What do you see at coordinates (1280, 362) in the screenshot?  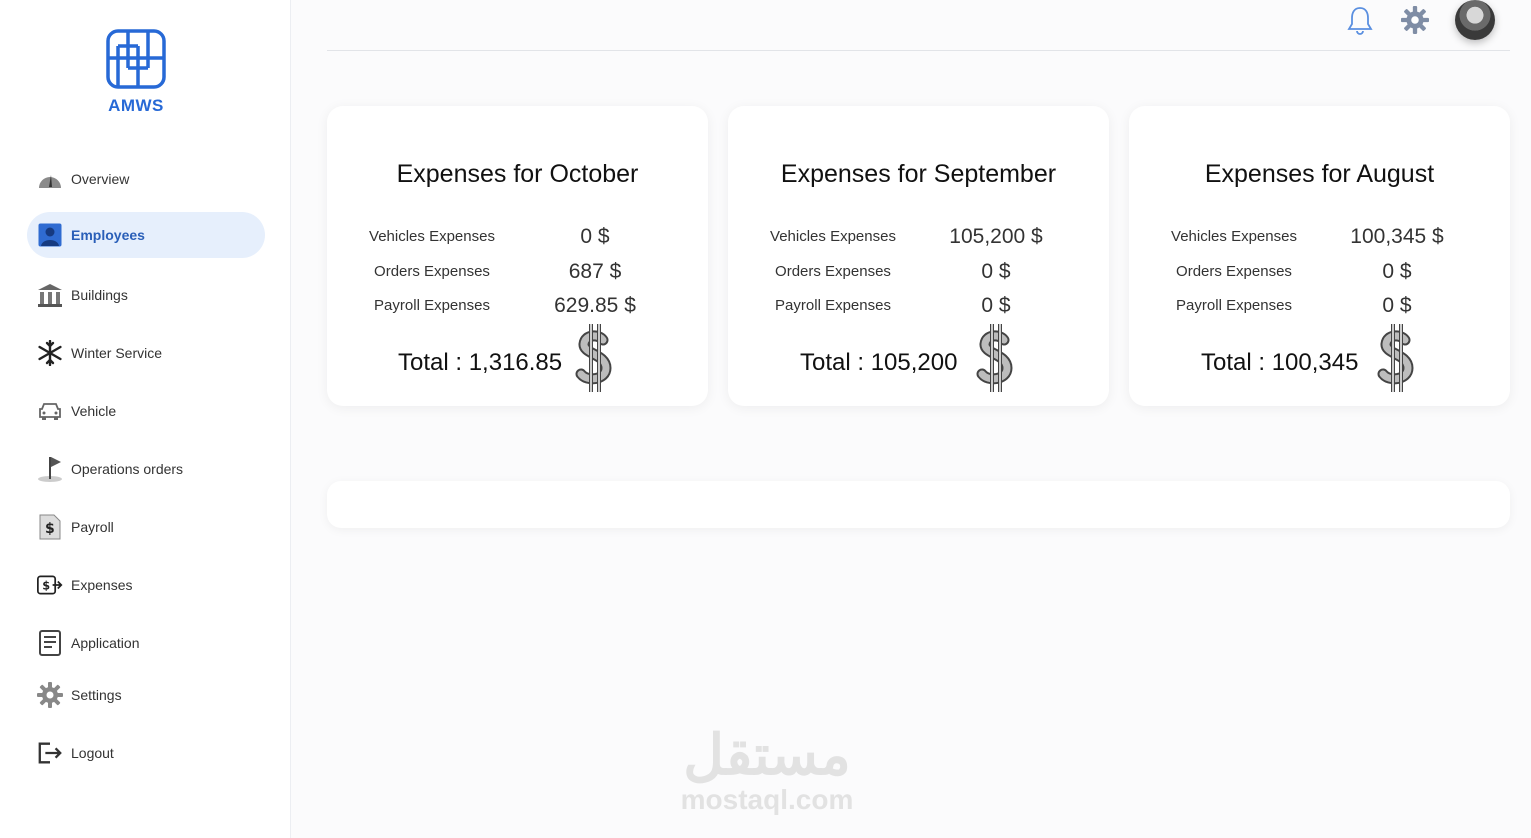 I see `card-total: Total : 100,345` at bounding box center [1280, 362].